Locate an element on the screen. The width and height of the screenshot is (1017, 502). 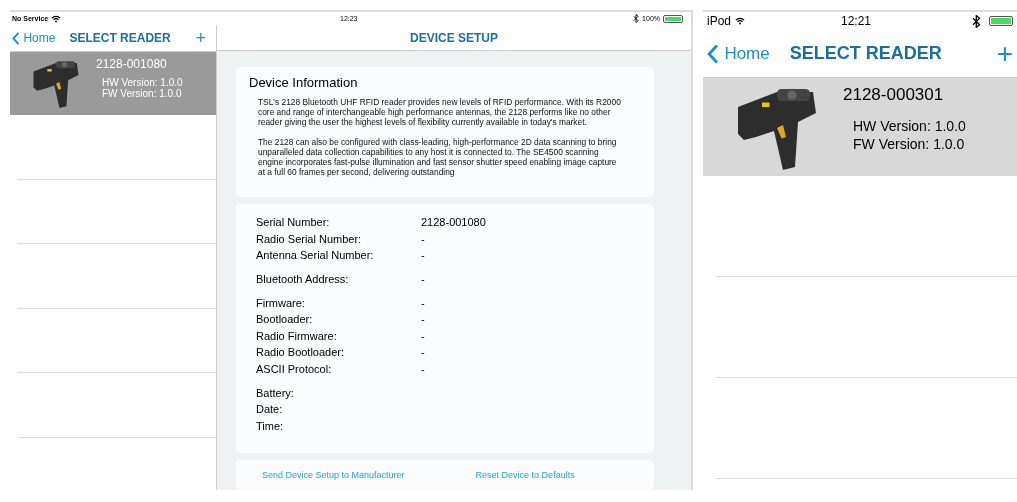
field-label: Firmware: is located at coordinates (281, 302).